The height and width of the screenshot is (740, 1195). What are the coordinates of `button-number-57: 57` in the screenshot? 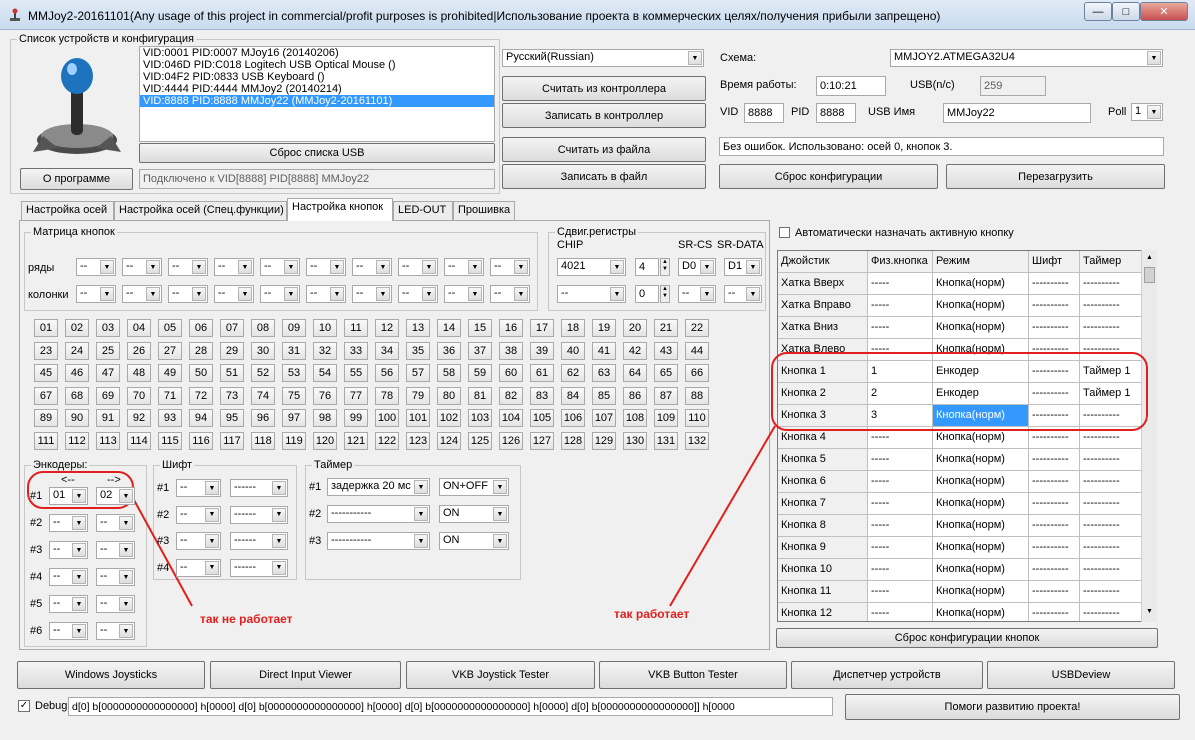 It's located at (418, 373).